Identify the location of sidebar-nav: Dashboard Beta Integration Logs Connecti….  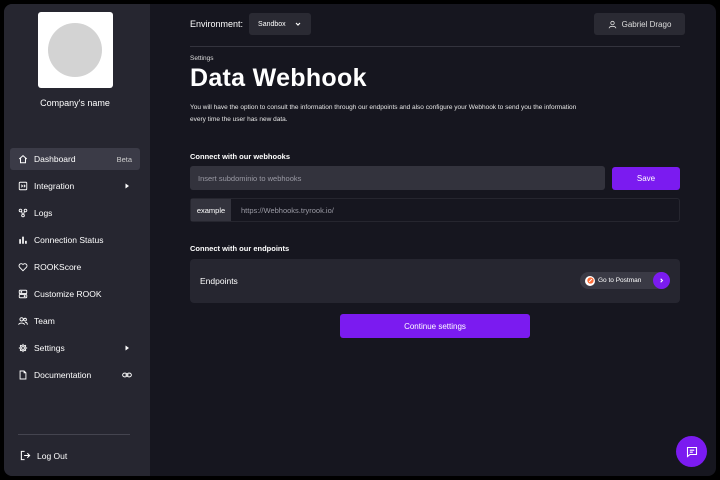
(75, 269).